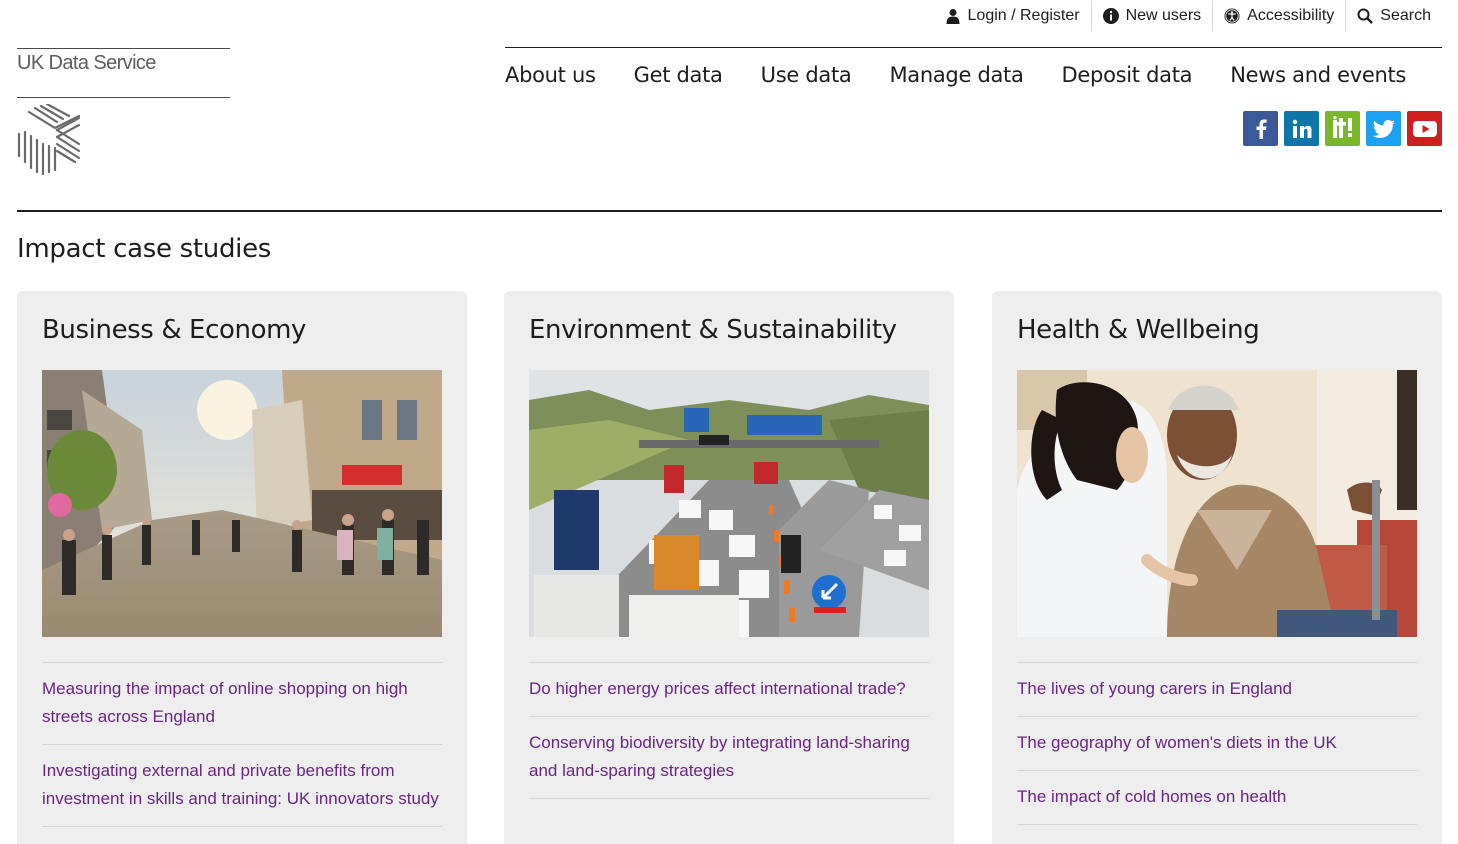 The width and height of the screenshot is (1458, 844). Describe the element at coordinates (729, 503) in the screenshot. I see `motorway-traffic-photo` at that location.